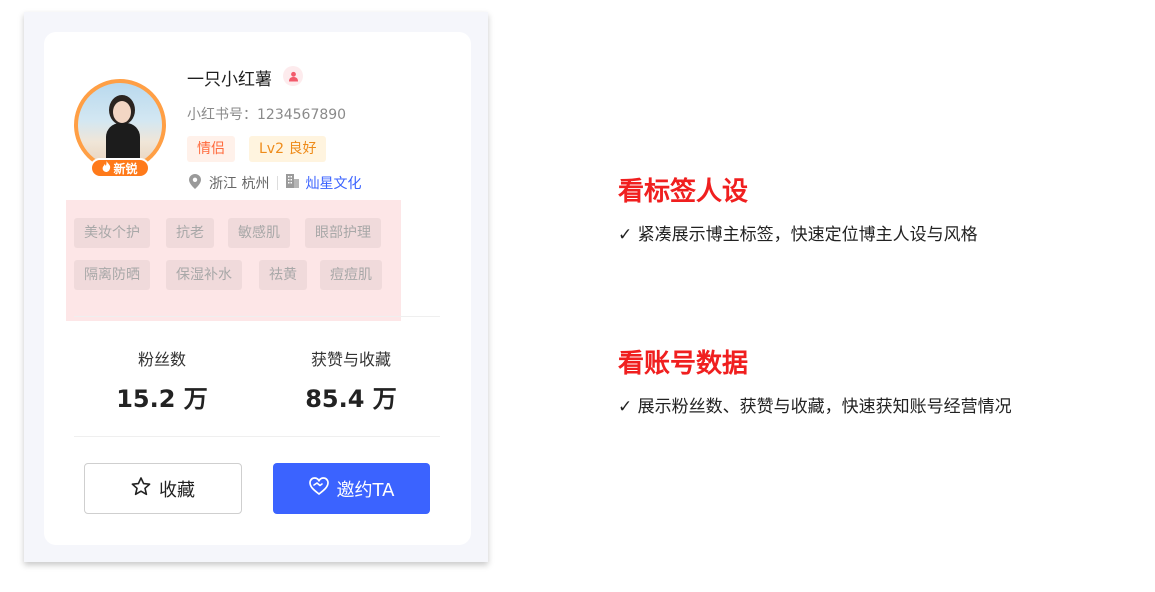 This screenshot has height=592, width=1155. What do you see at coordinates (195, 183) in the screenshot?
I see `location-pin-icon` at bounding box center [195, 183].